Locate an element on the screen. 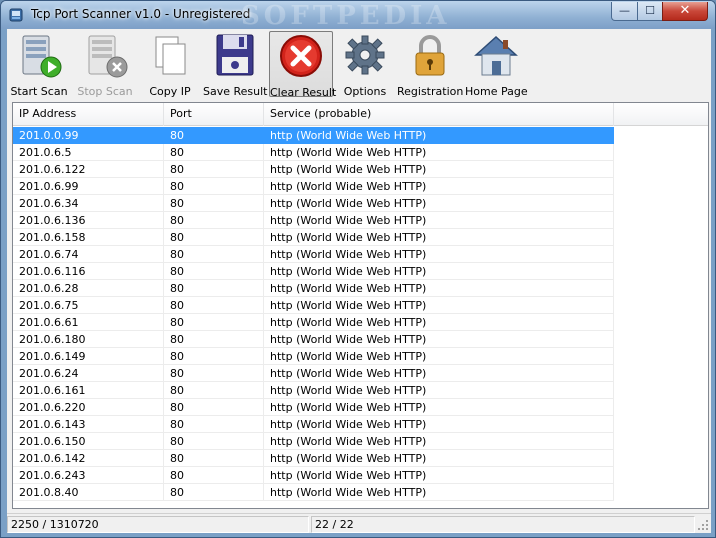  table-row: 201.0.6.34 80 http (World Wide Web HTTP) is located at coordinates (360, 203).